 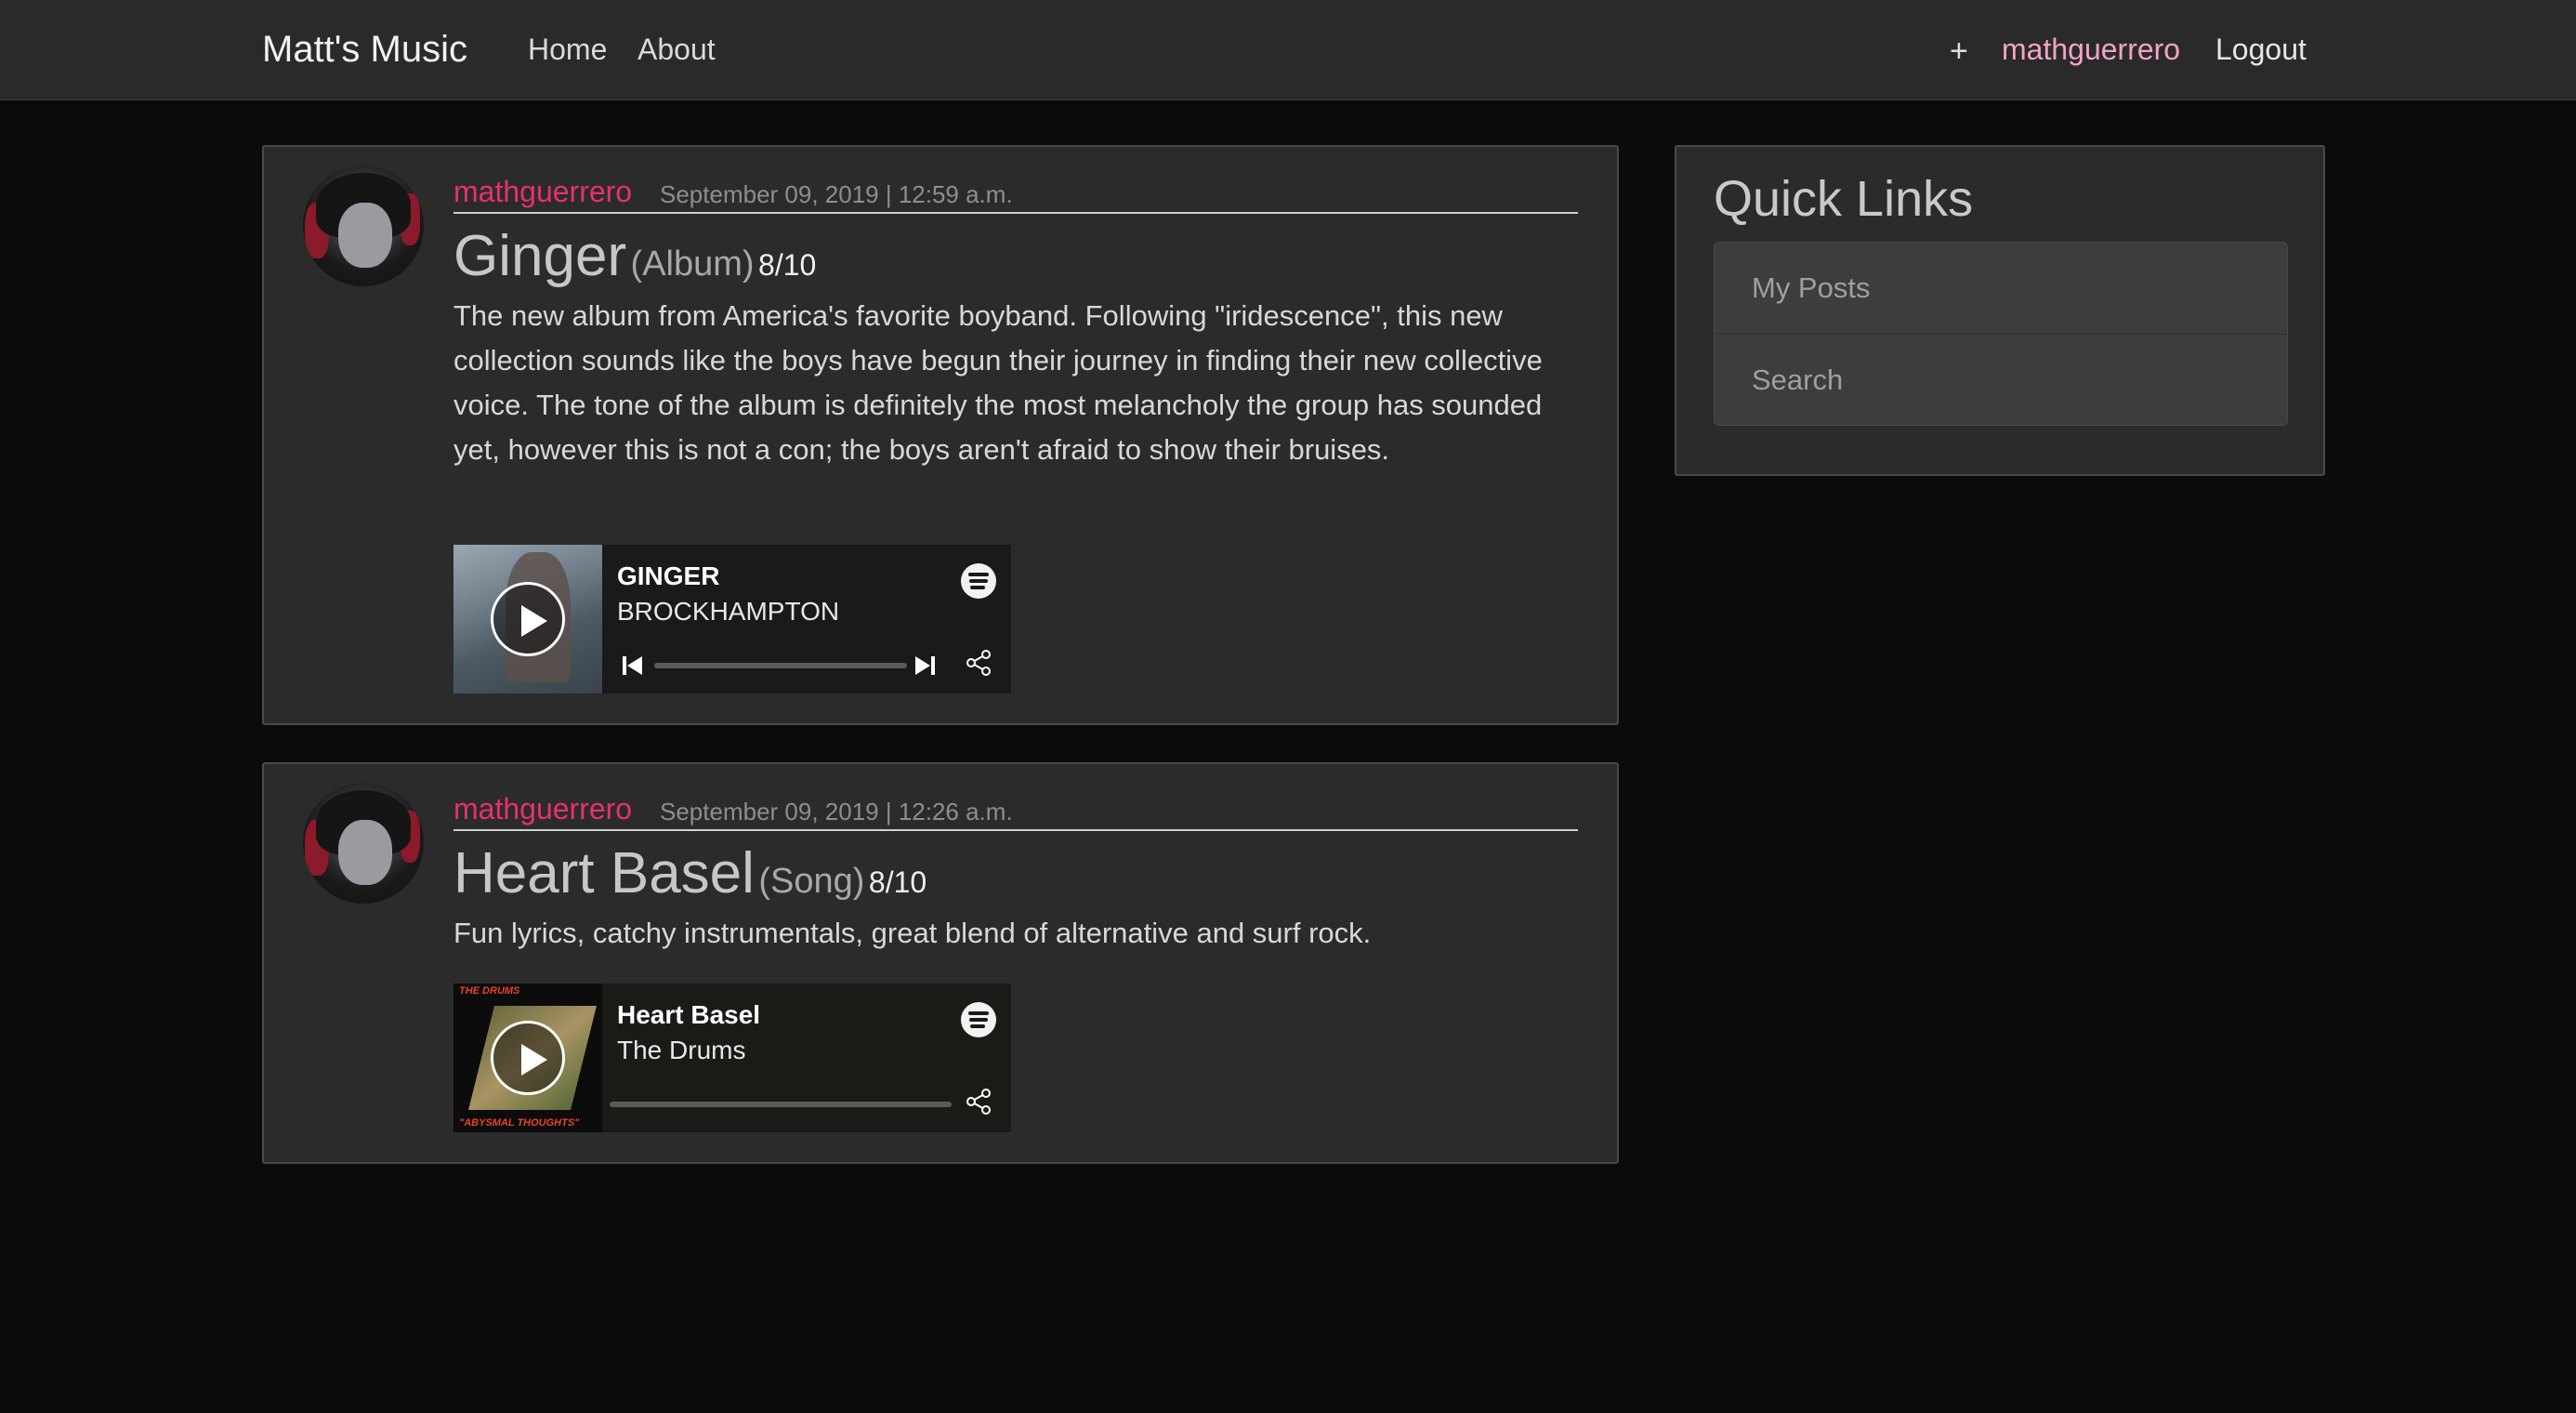 What do you see at coordinates (567, 49) in the screenshot?
I see `nav-home-link: Home` at bounding box center [567, 49].